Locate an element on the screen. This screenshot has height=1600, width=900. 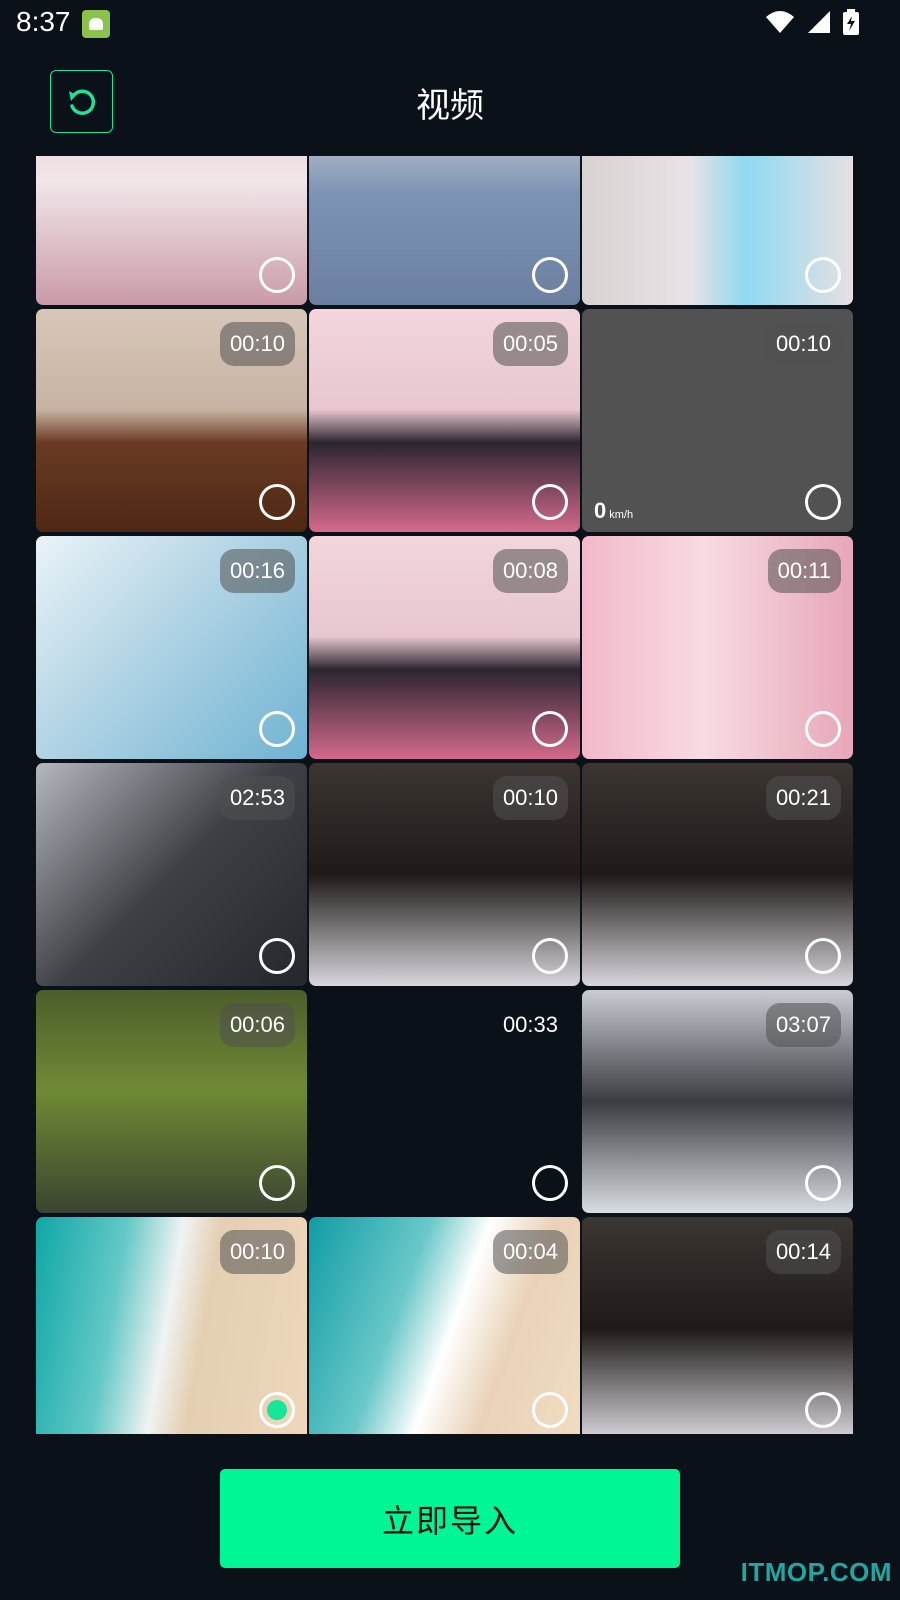
video-thumbnail: 00:33 is located at coordinates (444, 1101).